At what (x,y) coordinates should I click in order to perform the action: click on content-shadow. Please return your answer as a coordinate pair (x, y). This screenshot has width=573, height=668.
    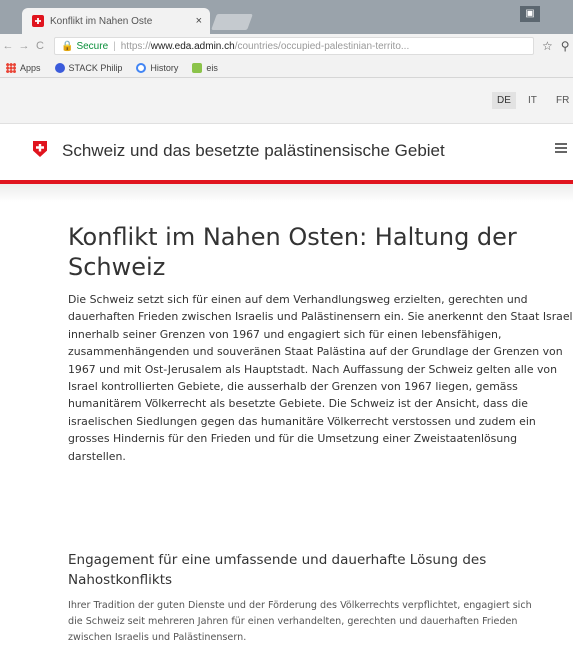
    Looking at the image, I should click on (286, 193).